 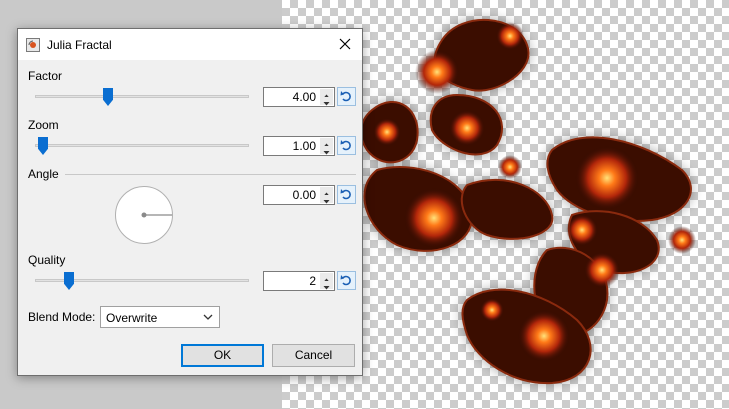 What do you see at coordinates (43, 174) in the screenshot?
I see `angle-label: Angle` at bounding box center [43, 174].